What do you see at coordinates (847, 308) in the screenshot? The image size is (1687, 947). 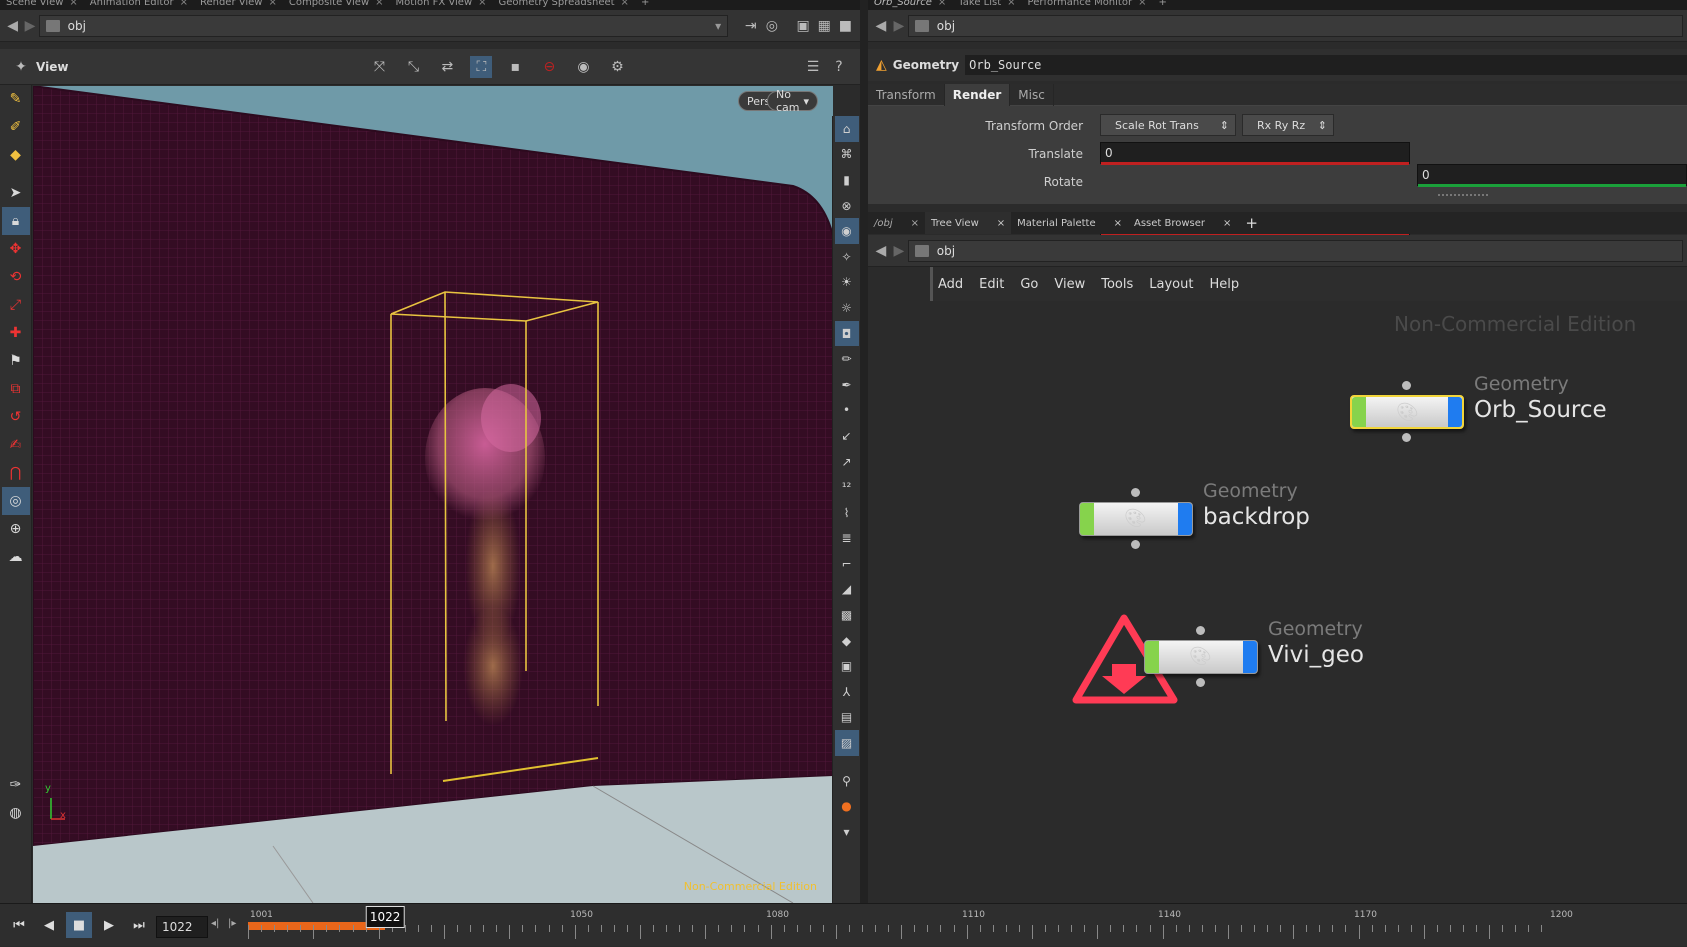 I see `headlight-icon: ☼` at bounding box center [847, 308].